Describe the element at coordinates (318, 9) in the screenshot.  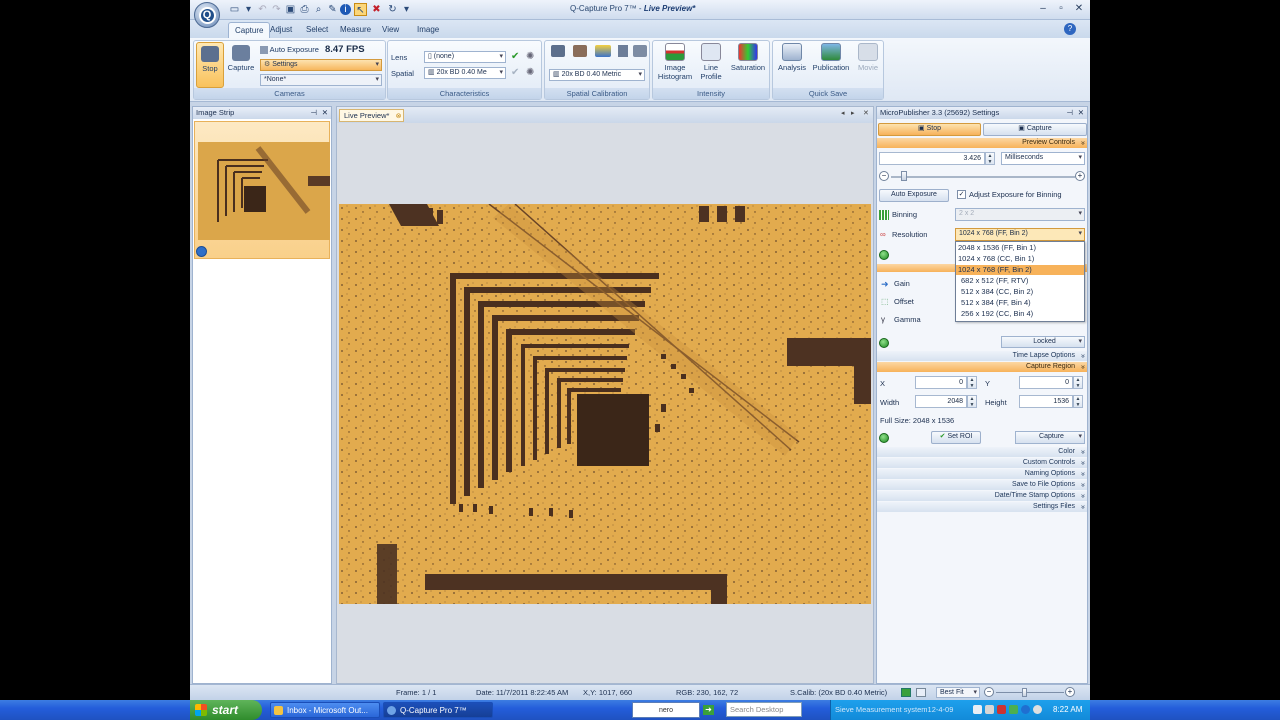
I see `magnify-icon: ⌕` at that location.